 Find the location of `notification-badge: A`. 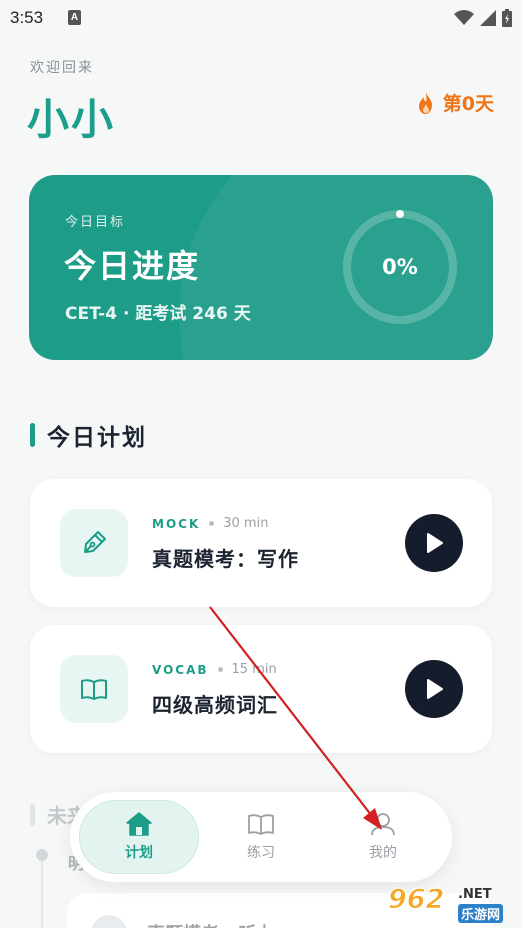

notification-badge: A is located at coordinates (74, 17).